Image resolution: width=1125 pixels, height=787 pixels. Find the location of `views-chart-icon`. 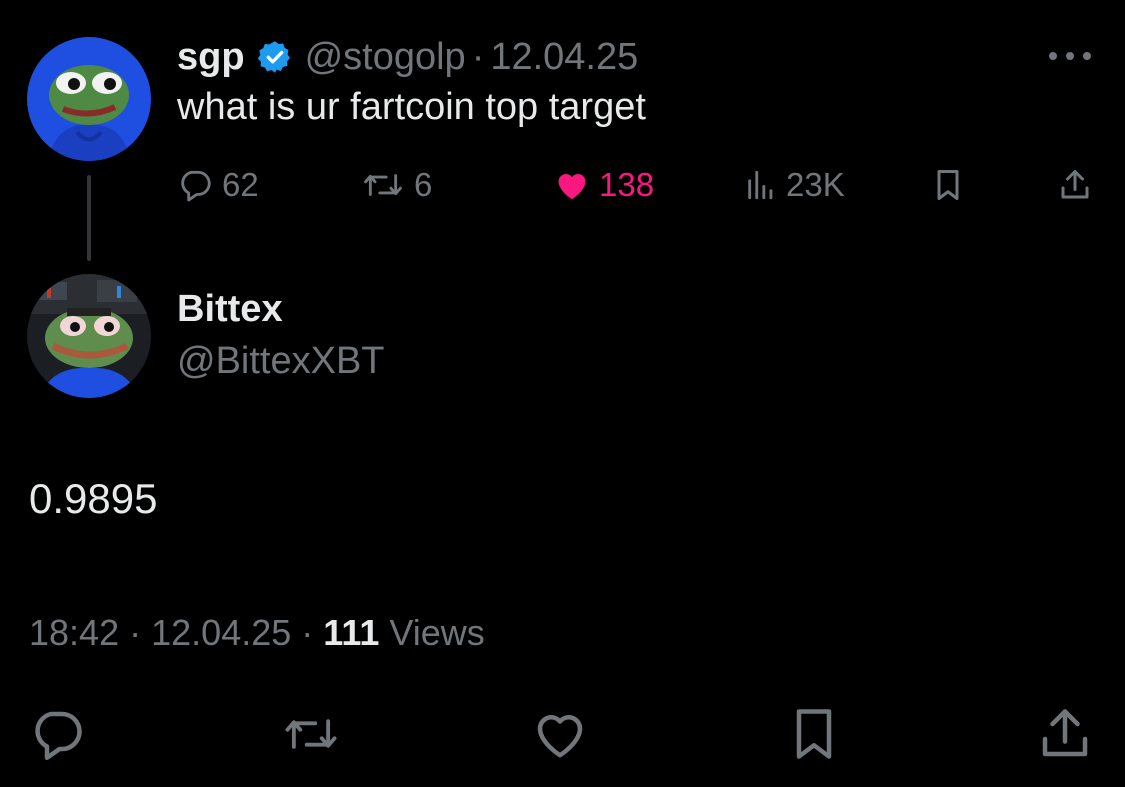

views-chart-icon is located at coordinates (761, 185).